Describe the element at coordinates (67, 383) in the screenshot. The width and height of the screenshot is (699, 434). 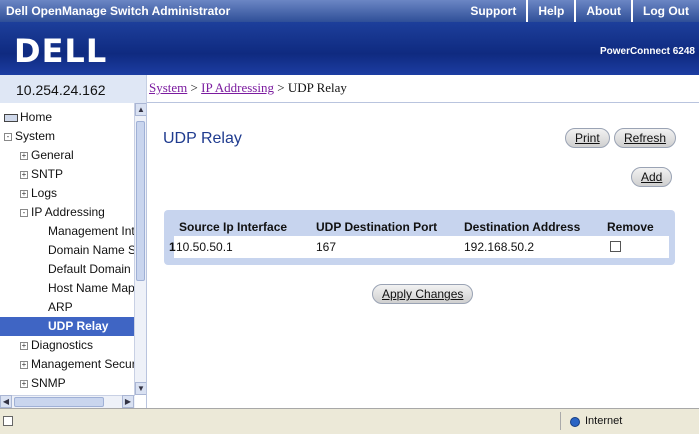
I see `sidebar-item-snmp: + SNMP` at that location.